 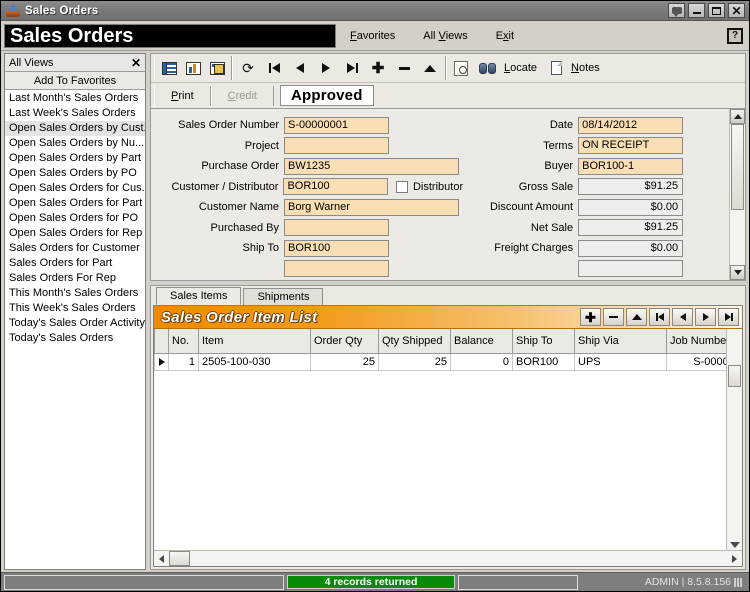 What do you see at coordinates (217, 68) in the screenshot?
I see `report-add-icon` at bounding box center [217, 68].